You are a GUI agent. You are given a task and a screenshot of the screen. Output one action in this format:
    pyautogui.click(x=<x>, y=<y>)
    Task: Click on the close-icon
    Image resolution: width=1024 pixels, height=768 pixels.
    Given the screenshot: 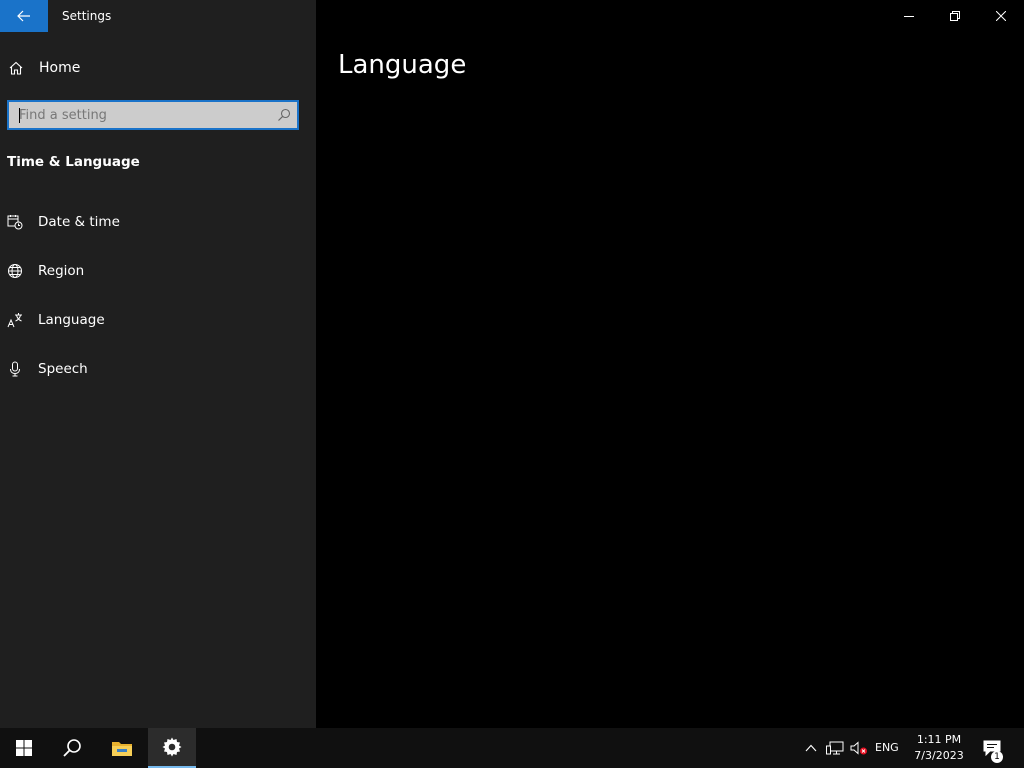 What is the action you would take?
    pyautogui.click(x=1001, y=16)
    